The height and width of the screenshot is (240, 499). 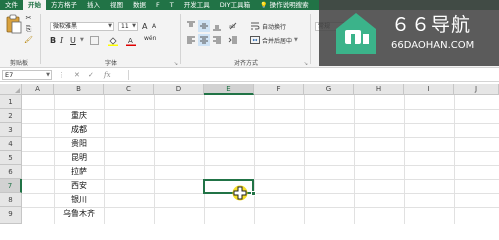 What do you see at coordinates (255, 40) in the screenshot?
I see `merge-cells-icon` at bounding box center [255, 40].